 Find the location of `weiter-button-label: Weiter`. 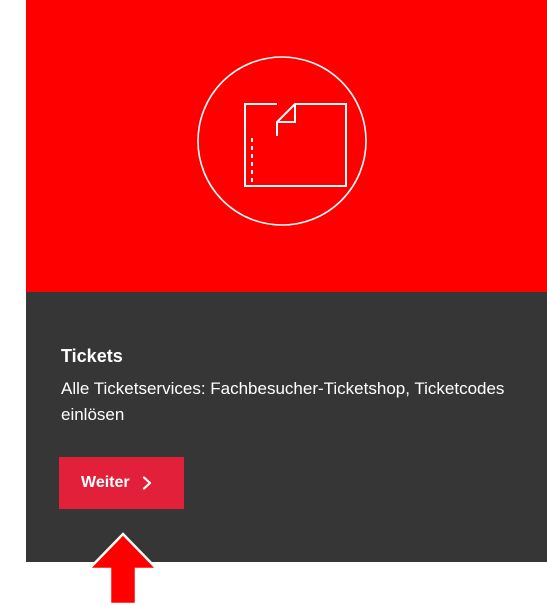

weiter-button-label: Weiter is located at coordinates (105, 482).